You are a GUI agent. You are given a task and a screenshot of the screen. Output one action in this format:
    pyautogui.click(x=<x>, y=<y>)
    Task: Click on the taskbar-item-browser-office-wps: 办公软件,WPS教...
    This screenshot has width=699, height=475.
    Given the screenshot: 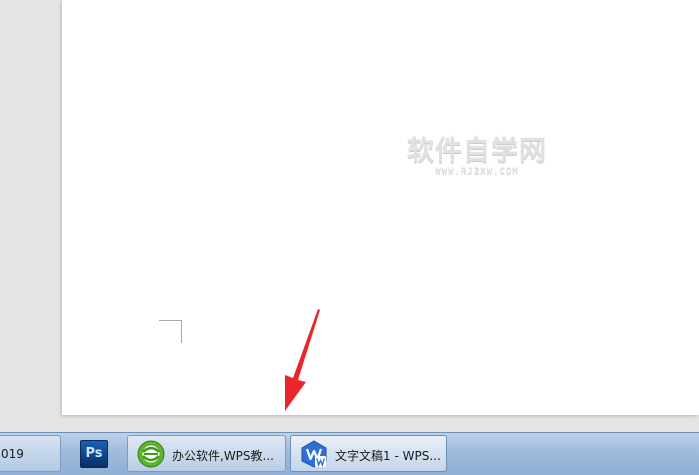 What is the action you would take?
    pyautogui.click(x=206, y=453)
    